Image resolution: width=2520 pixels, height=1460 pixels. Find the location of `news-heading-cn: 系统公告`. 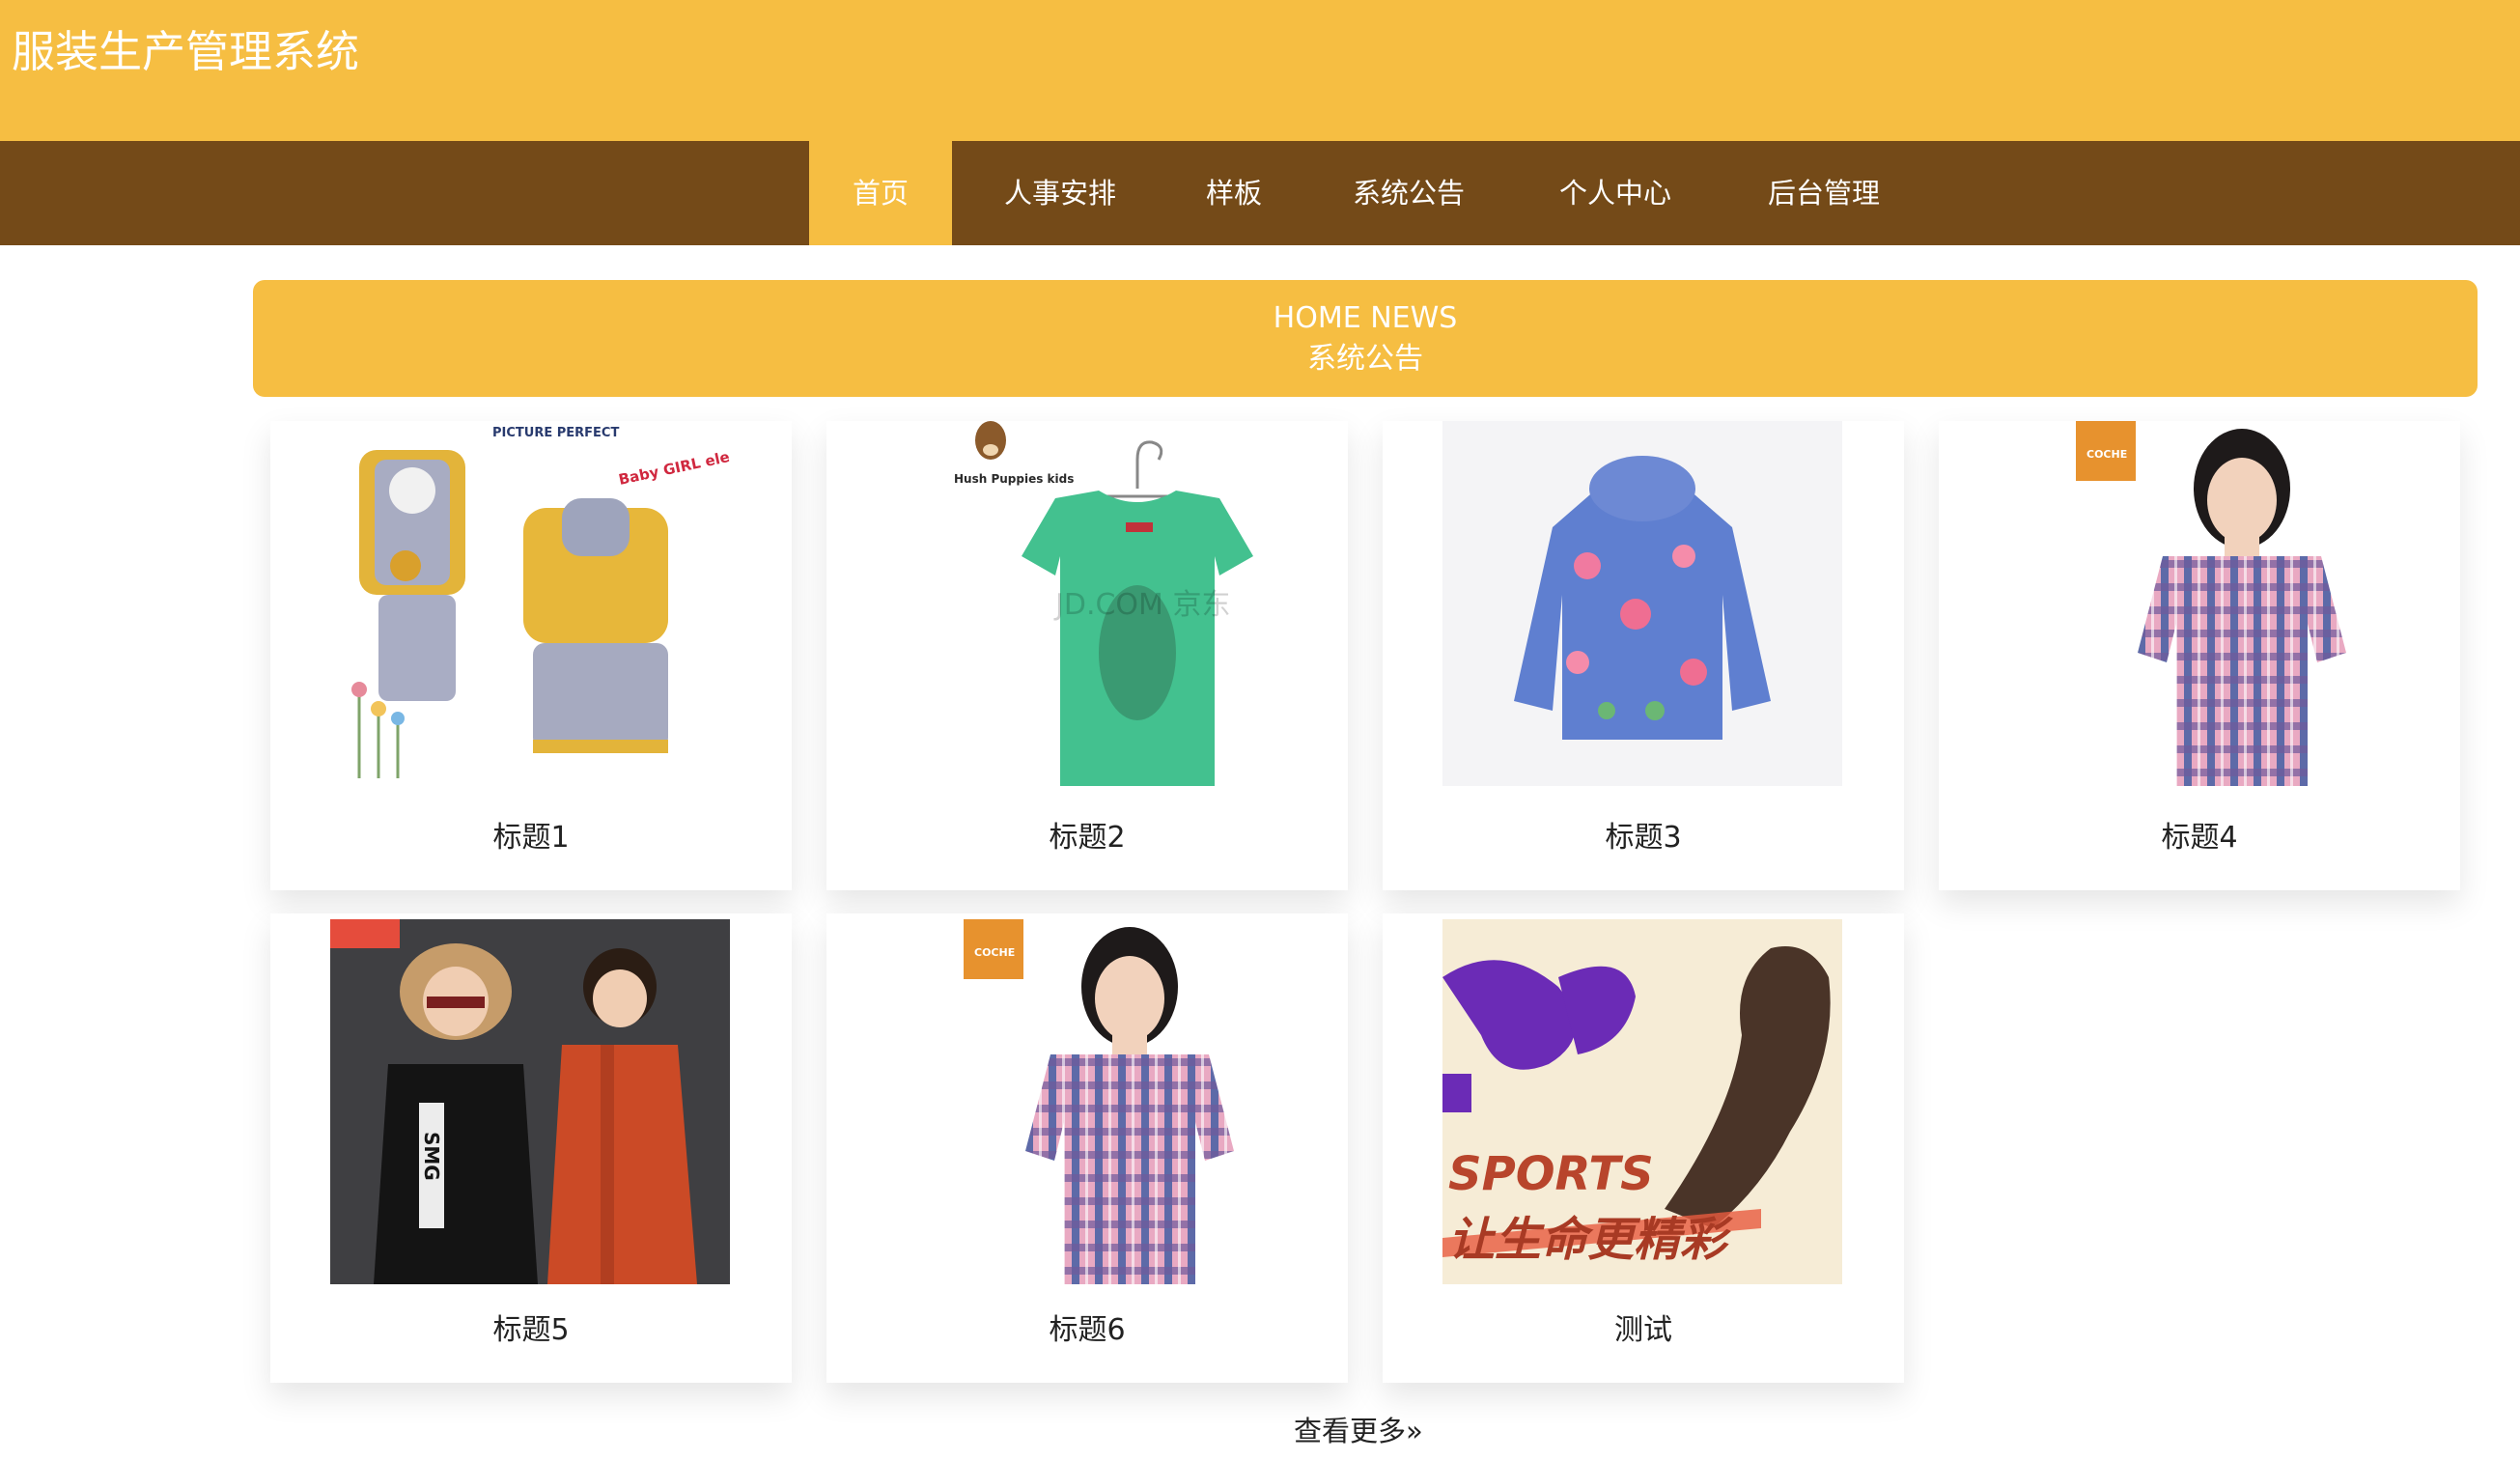

news-heading-cn: 系统公告 is located at coordinates (1365, 359).